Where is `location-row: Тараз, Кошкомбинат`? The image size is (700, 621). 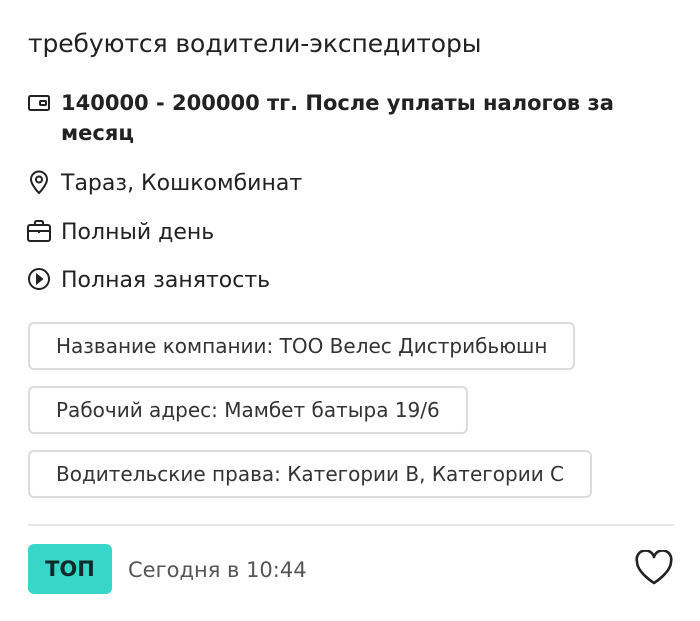 location-row: Тараз, Кошкомбинат is located at coordinates (164, 184).